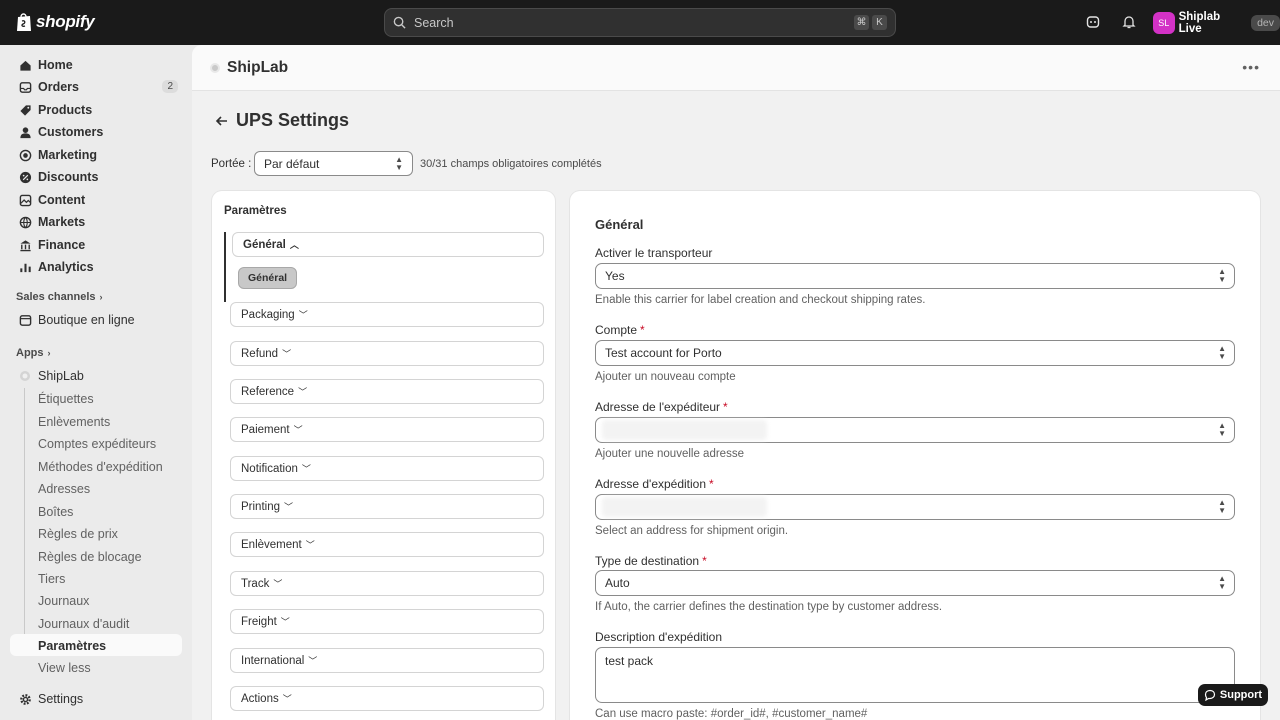 Image resolution: width=1280 pixels, height=720 pixels. What do you see at coordinates (96, 376) in the screenshot?
I see `sidebar-item-shiplab: ShipLab` at bounding box center [96, 376].